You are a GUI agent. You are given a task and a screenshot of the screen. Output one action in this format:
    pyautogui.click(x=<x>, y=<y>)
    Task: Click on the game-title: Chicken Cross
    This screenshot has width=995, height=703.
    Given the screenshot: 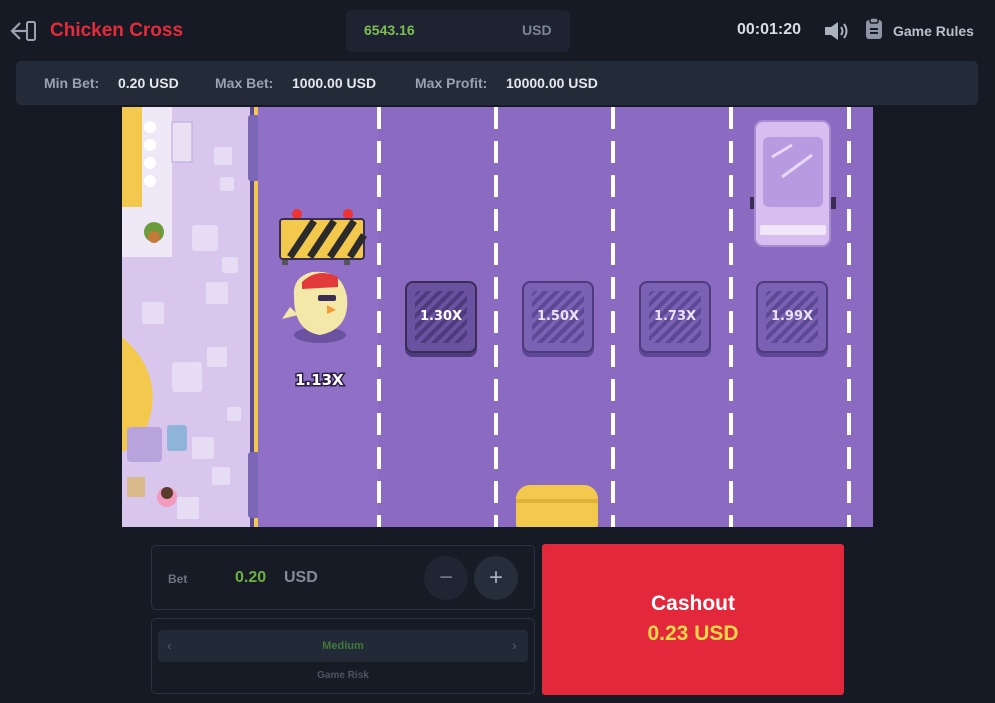 What is the action you would take?
    pyautogui.click(x=117, y=30)
    